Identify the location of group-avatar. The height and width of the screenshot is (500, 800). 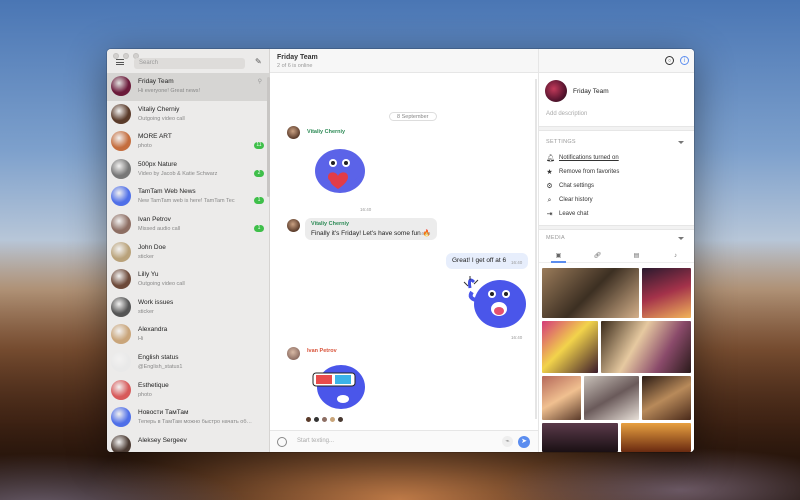
(556, 91).